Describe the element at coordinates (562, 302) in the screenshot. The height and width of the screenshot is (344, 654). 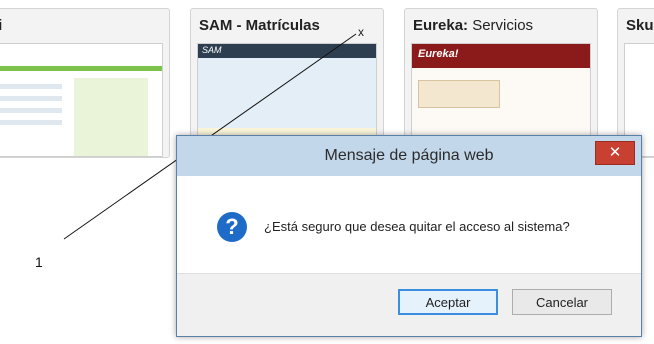
I see `cancel-button: Cancelar` at that location.